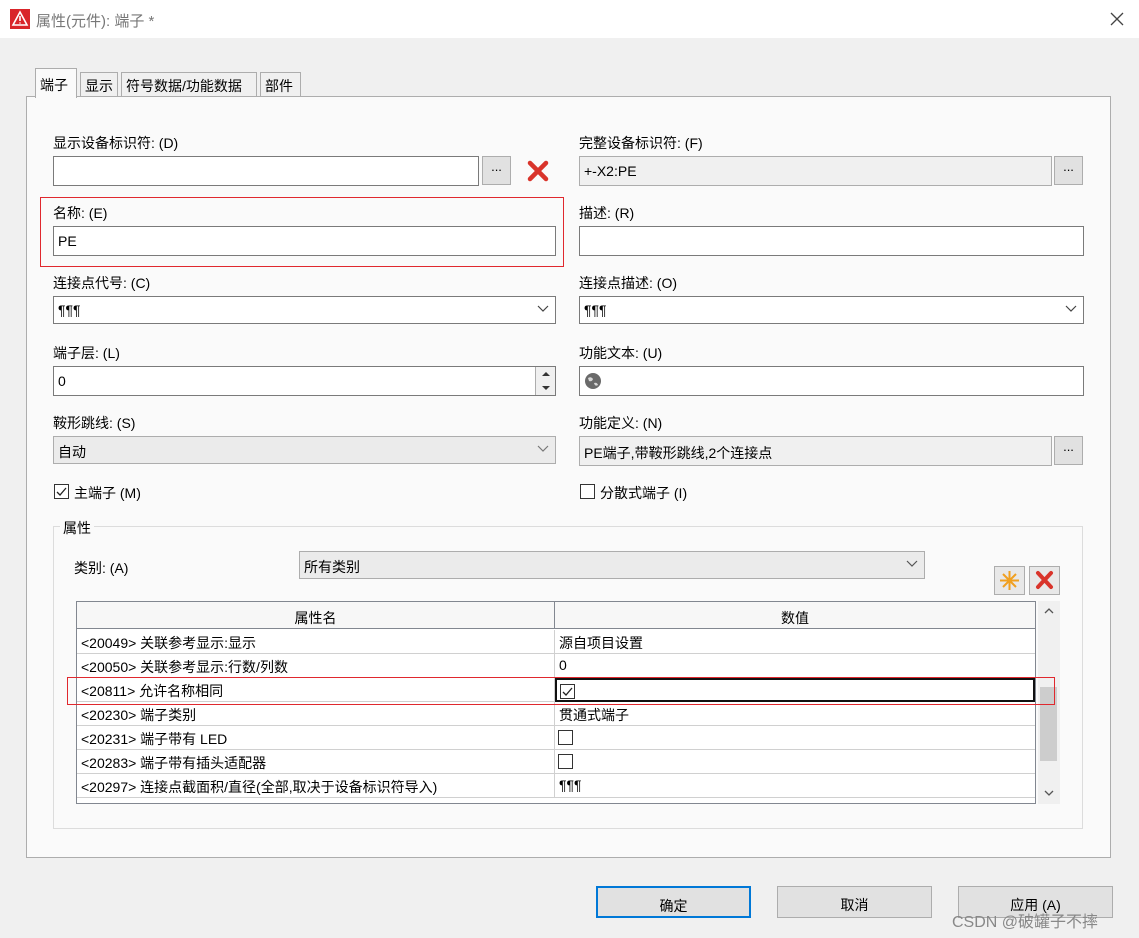 This screenshot has height=938, width=1139. Describe the element at coordinates (1049, 793) in the screenshot. I see `scroll-down-icon` at that location.